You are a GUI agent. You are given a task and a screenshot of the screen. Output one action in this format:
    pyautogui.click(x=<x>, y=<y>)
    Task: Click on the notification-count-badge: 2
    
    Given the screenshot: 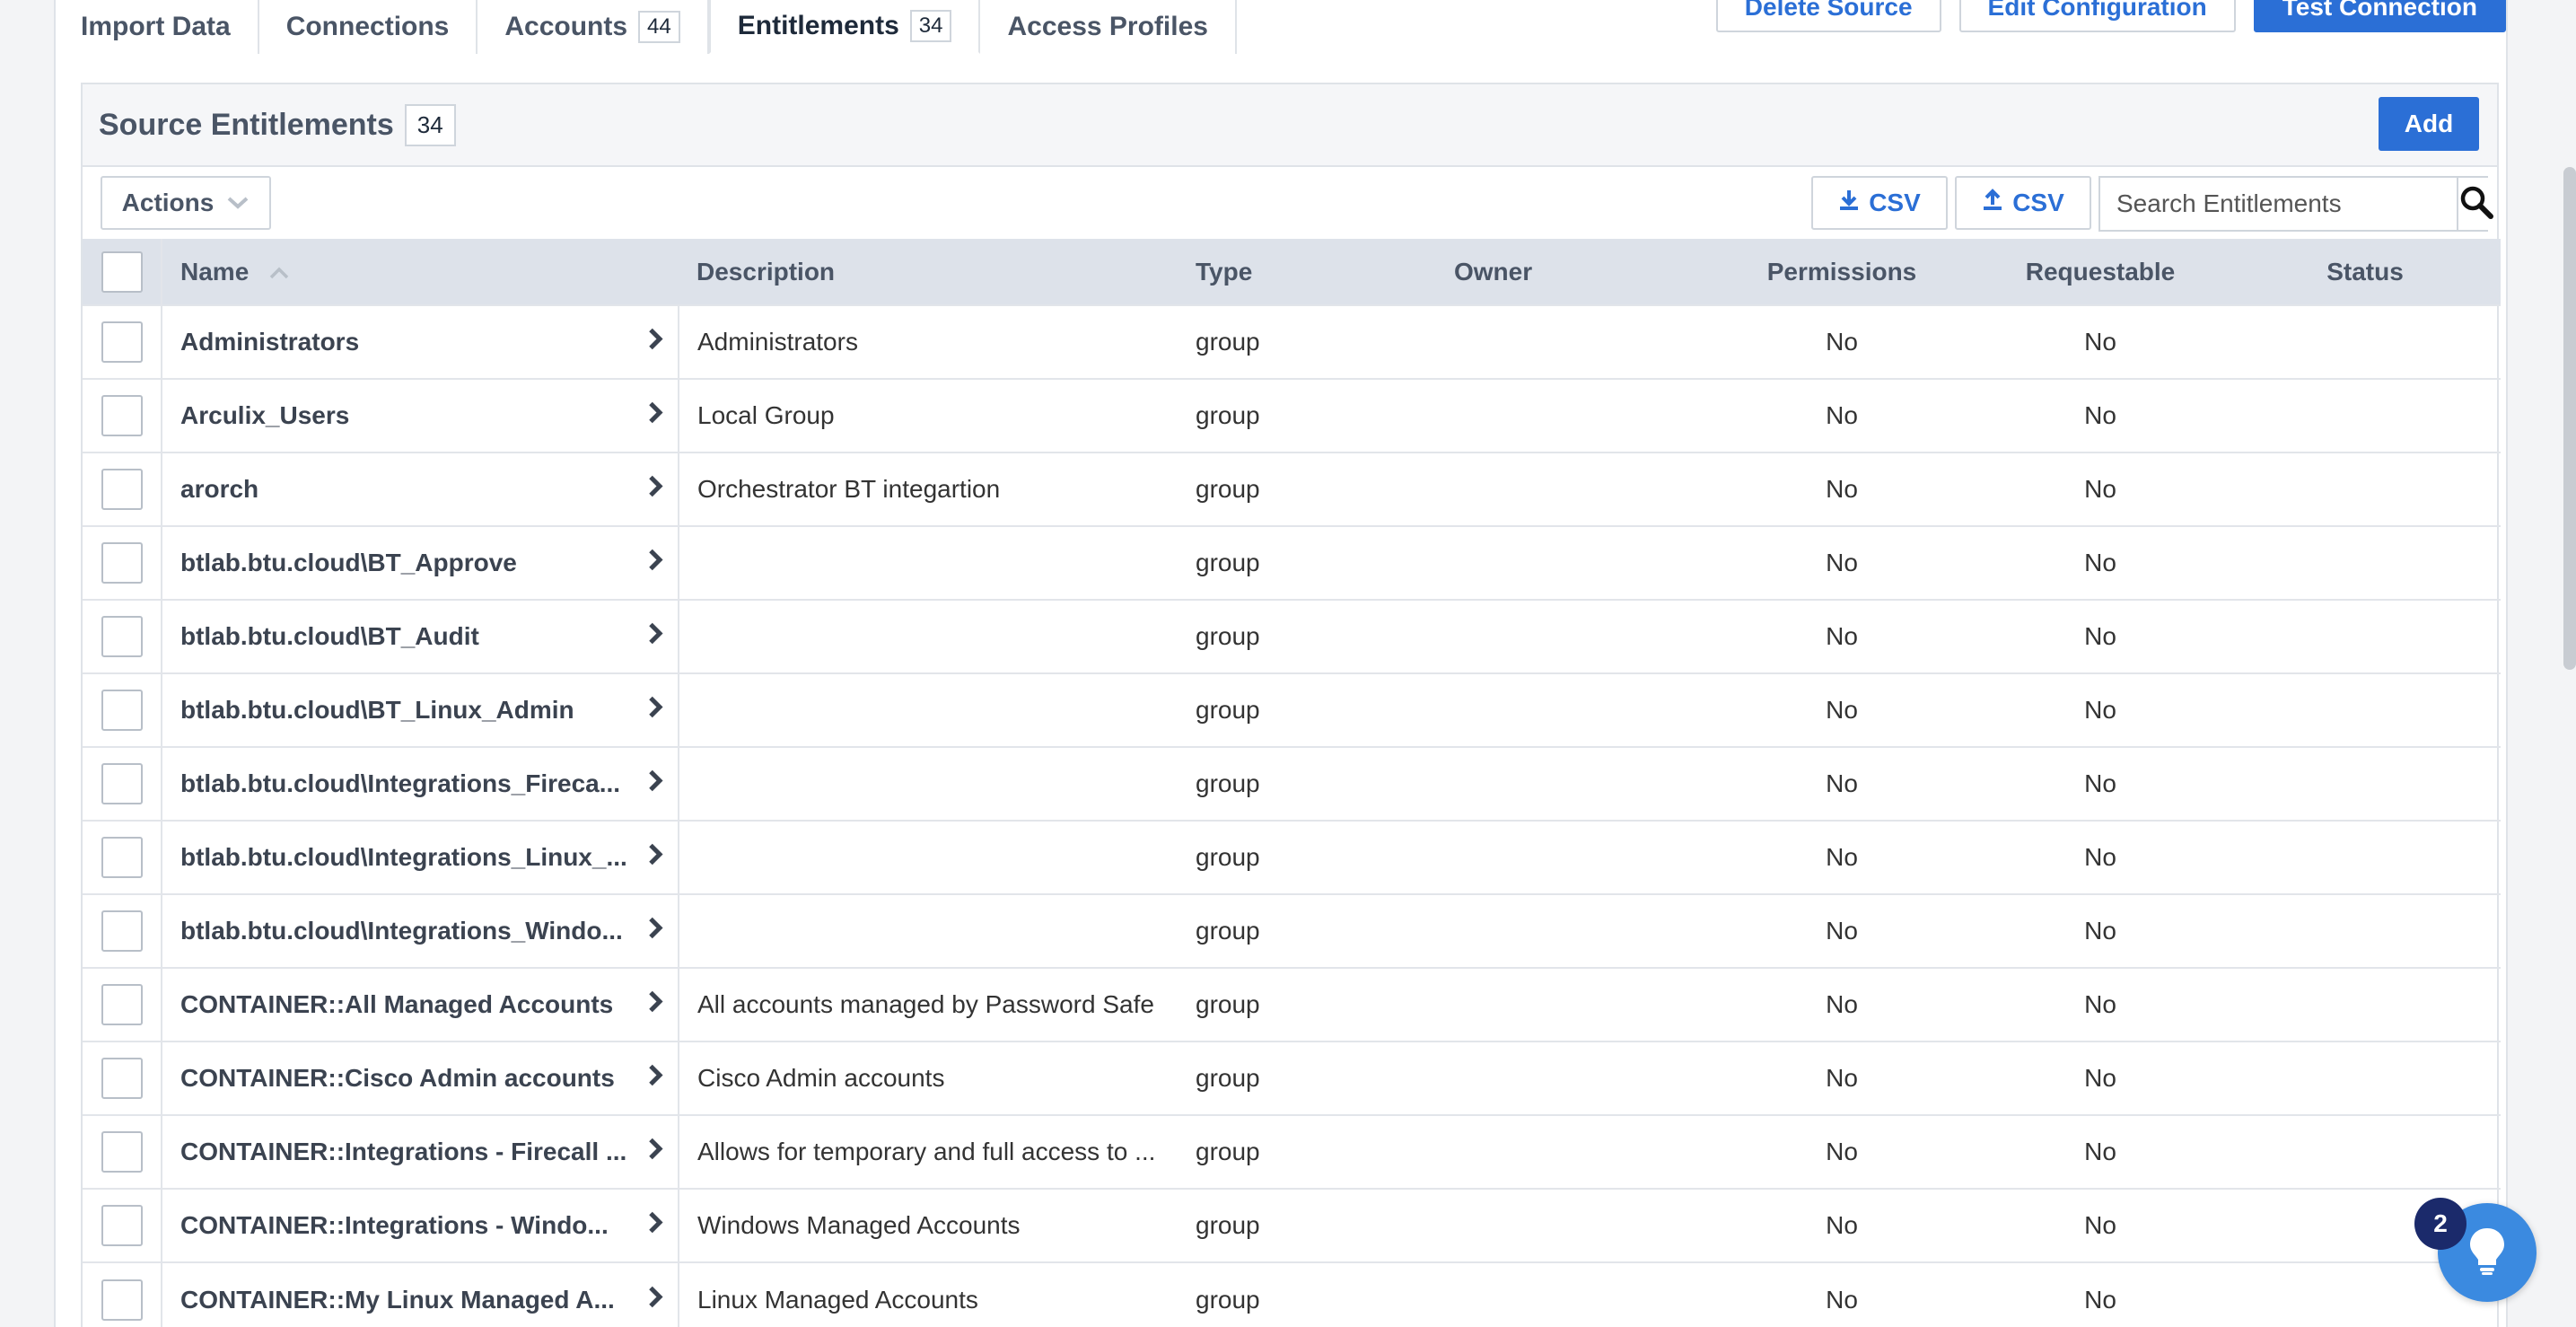 What is the action you would take?
    pyautogui.click(x=2440, y=1224)
    